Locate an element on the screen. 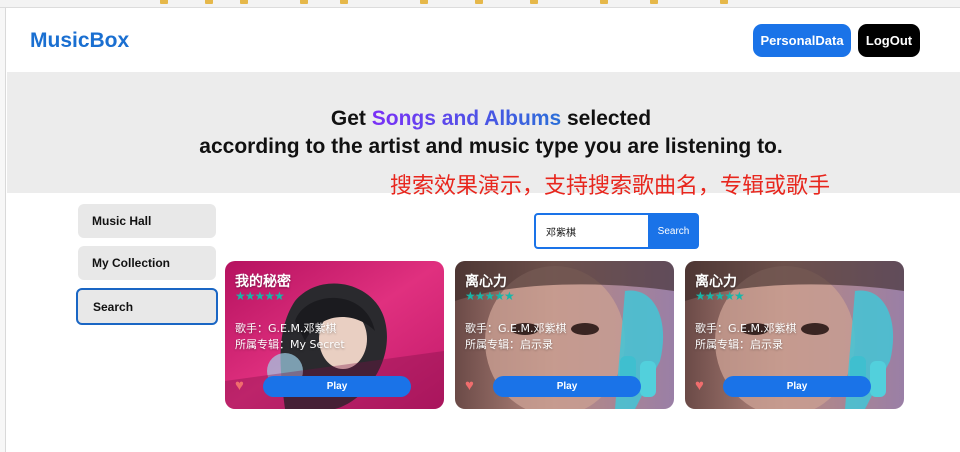 The width and height of the screenshot is (960, 452). search-input is located at coordinates (592, 231).